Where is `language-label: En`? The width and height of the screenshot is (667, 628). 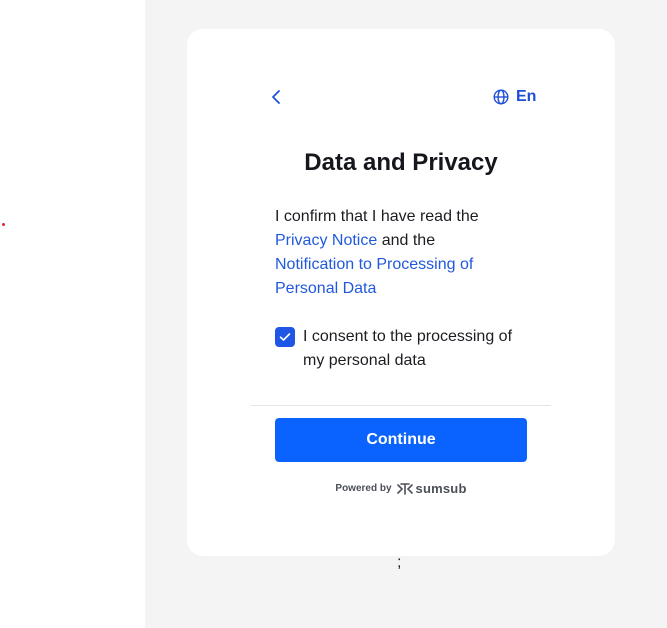
language-label: En is located at coordinates (526, 96).